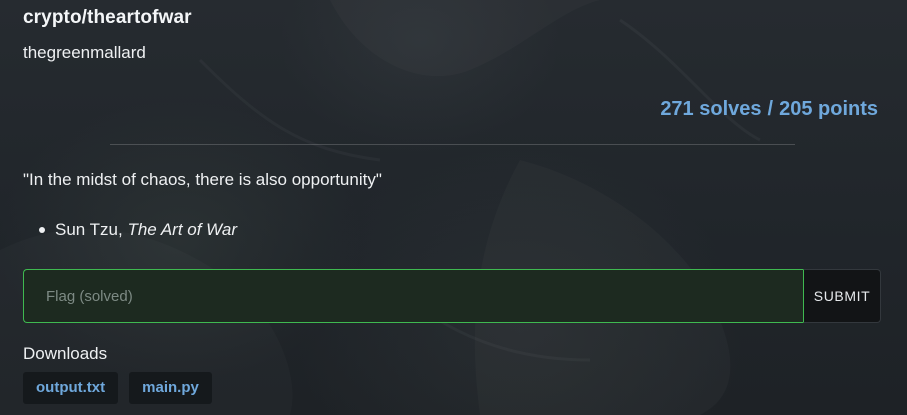  What do you see at coordinates (107, 17) in the screenshot?
I see `challenge-title: crypto/theartofwar` at bounding box center [107, 17].